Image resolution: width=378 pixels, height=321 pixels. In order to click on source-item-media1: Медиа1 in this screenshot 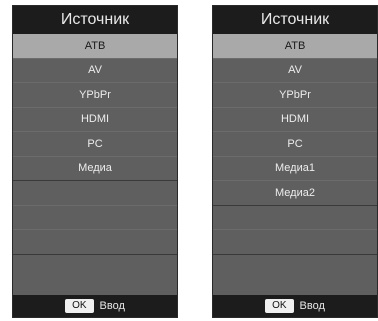, I will do `click(295, 169)`.